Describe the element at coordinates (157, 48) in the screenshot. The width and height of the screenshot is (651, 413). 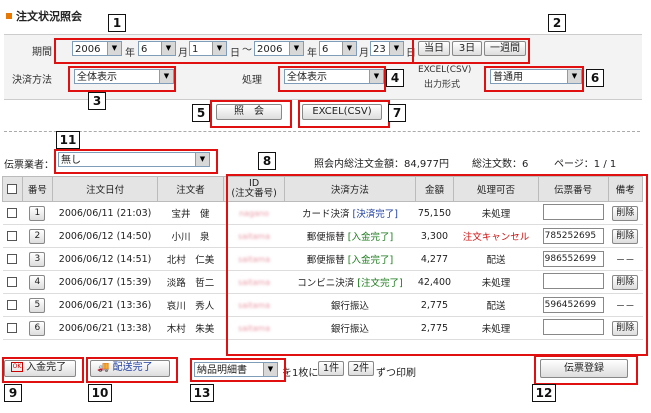
I see `from-month-select: 6 ▼` at that location.